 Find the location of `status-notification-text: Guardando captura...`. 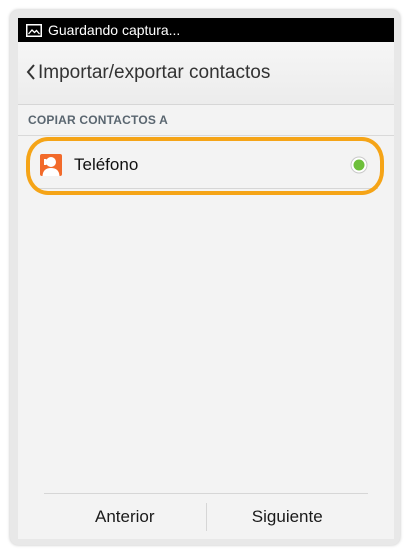

status-notification-text: Guardando captura... is located at coordinates (114, 30).